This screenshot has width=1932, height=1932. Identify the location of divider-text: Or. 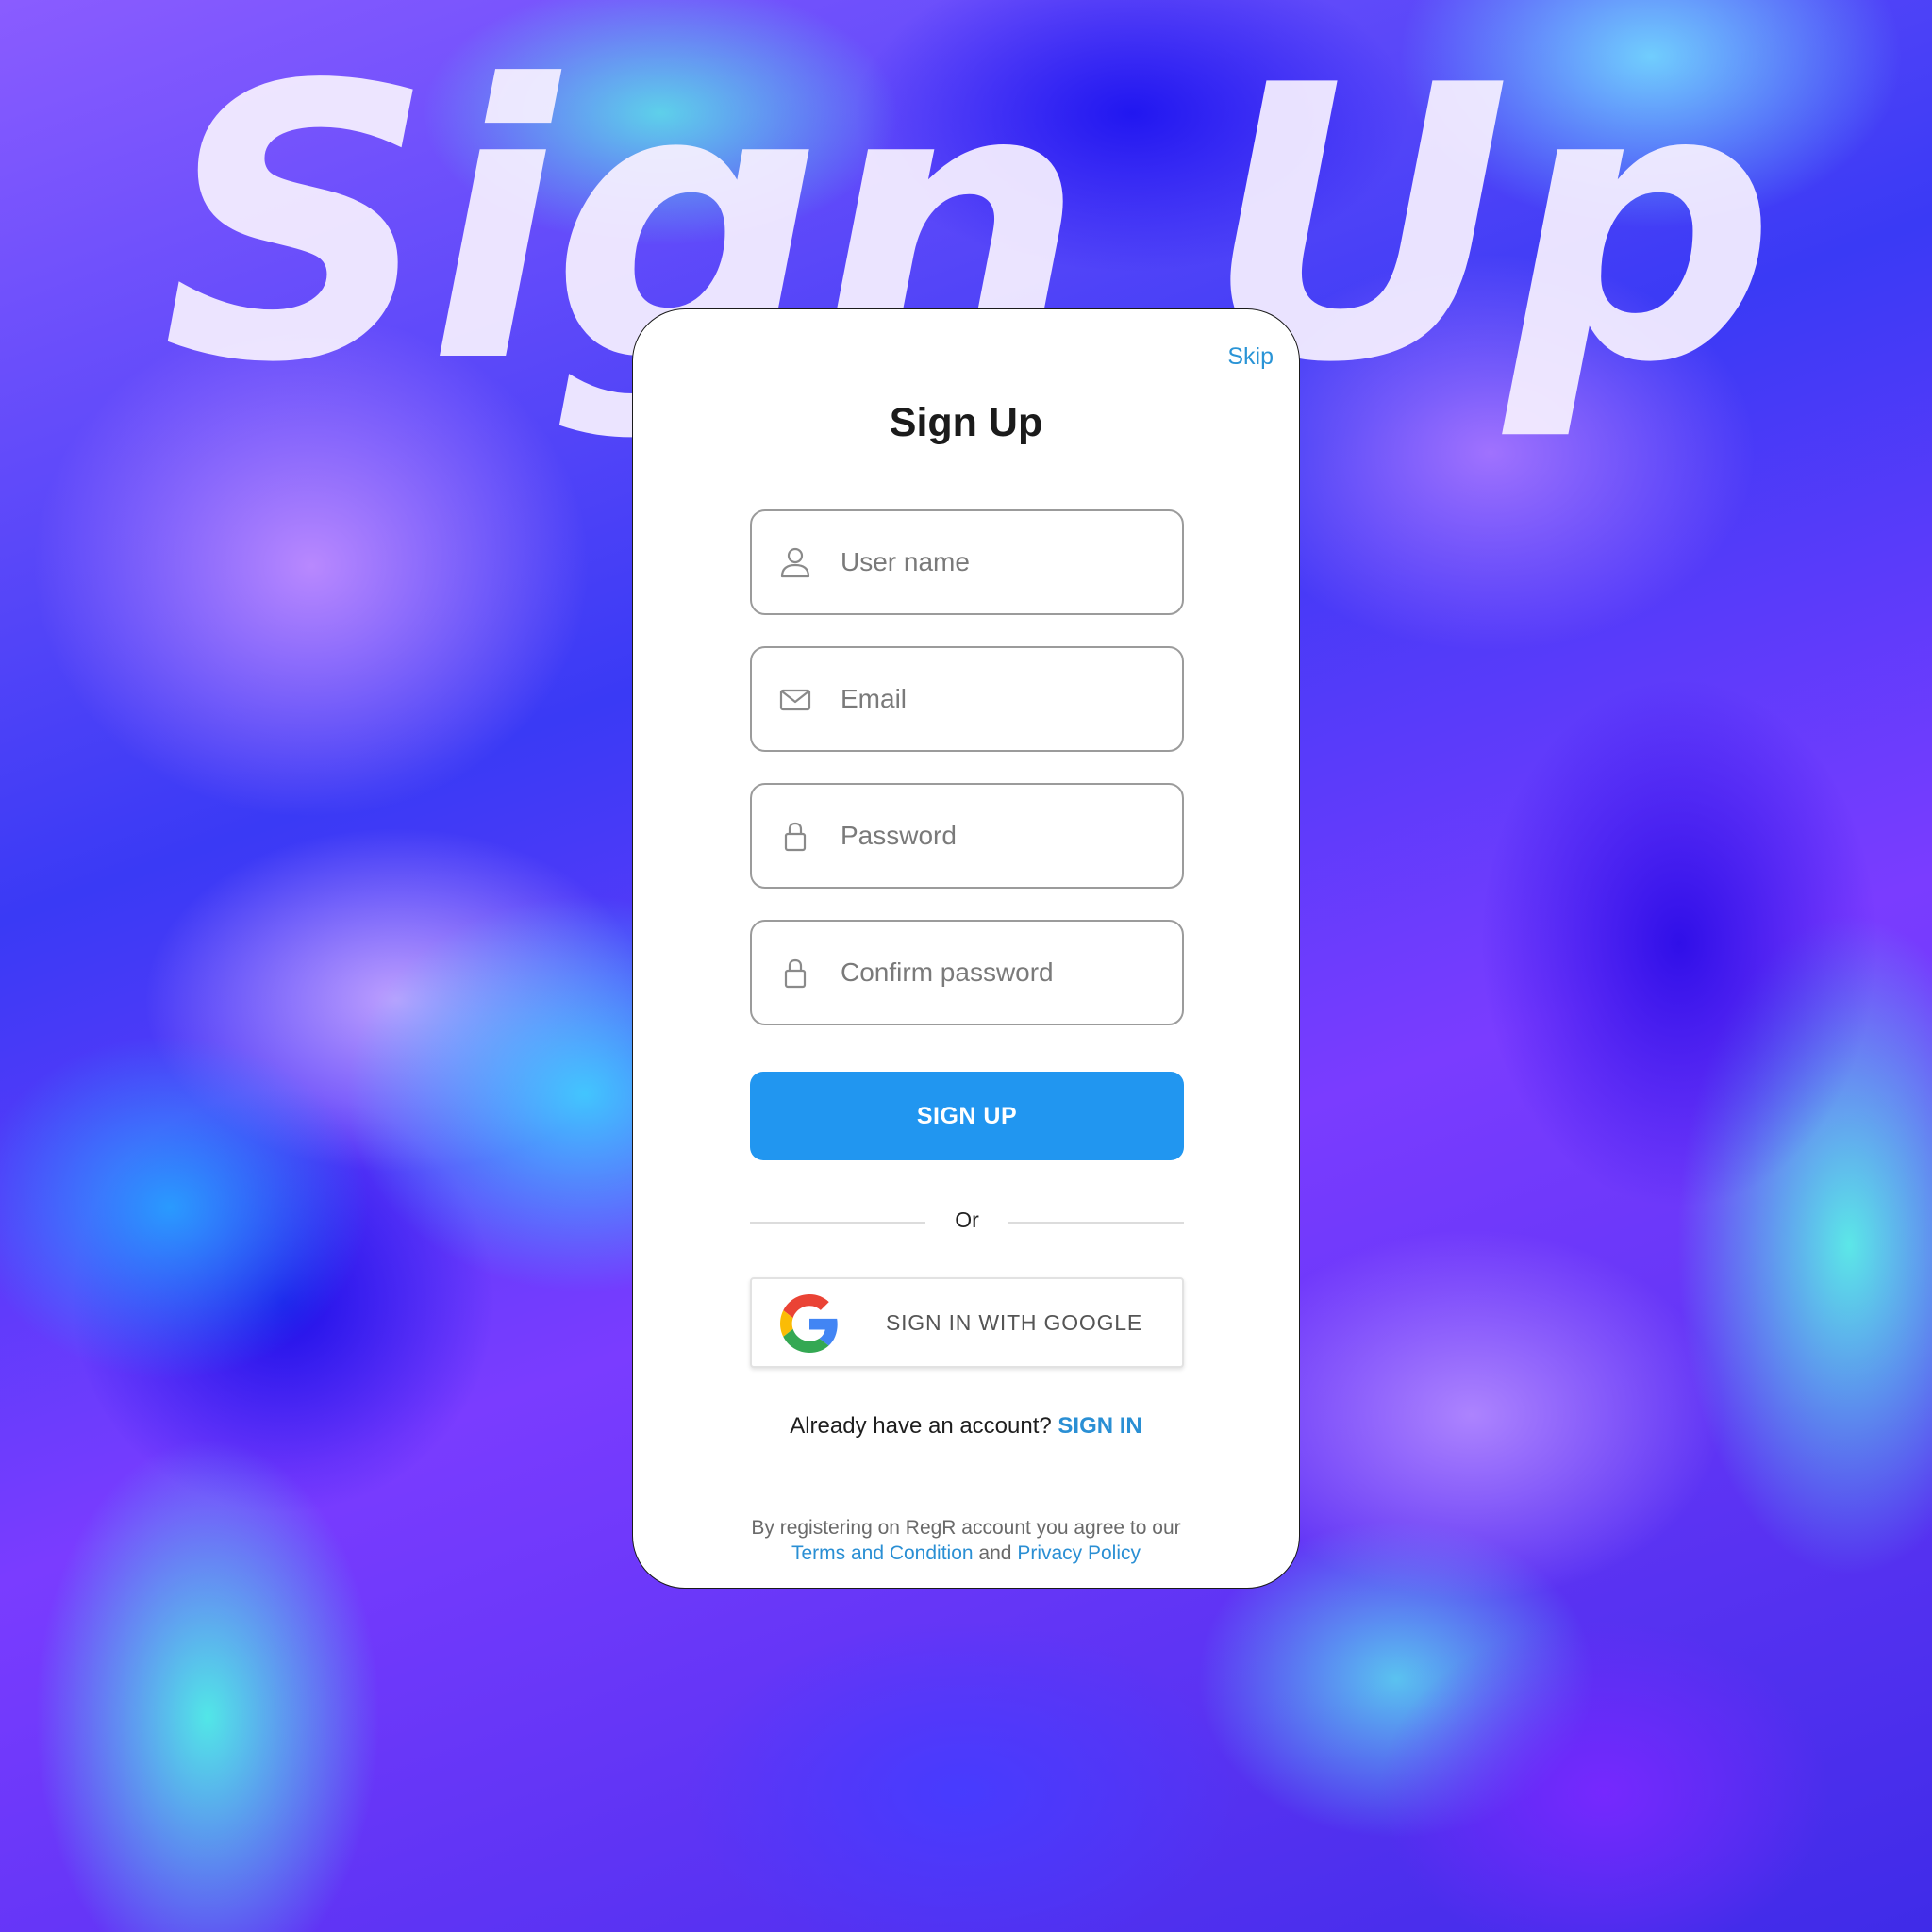
(967, 1220).